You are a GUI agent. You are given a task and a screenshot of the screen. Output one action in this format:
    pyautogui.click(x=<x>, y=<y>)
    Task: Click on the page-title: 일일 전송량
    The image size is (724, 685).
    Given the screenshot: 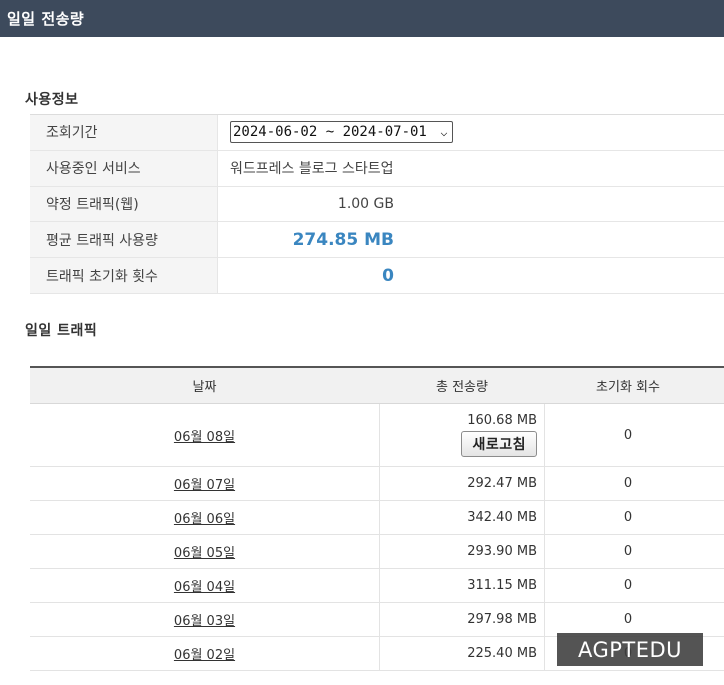 What is the action you would take?
    pyautogui.click(x=46, y=19)
    